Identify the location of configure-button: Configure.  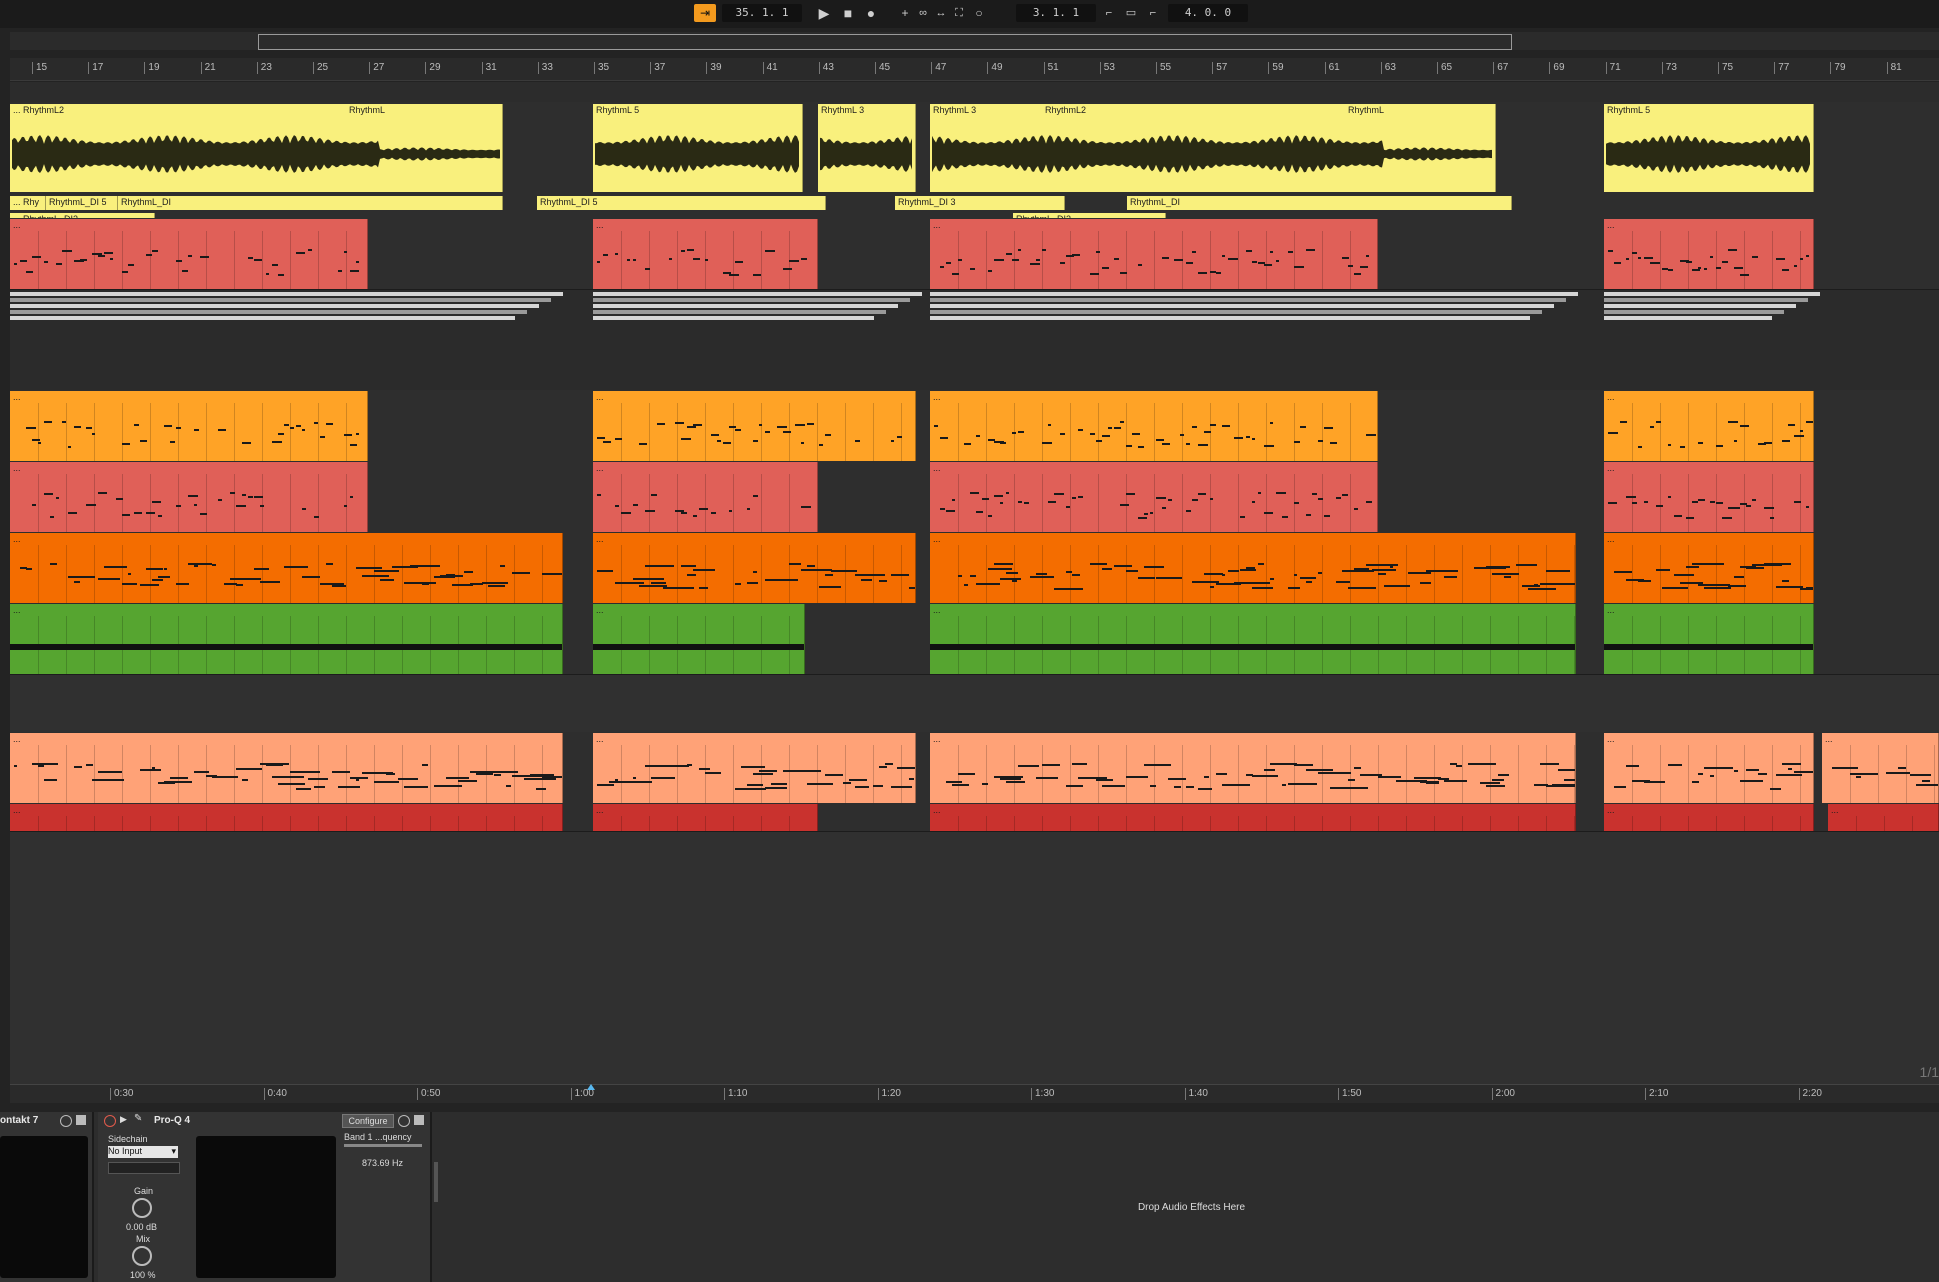
(368, 1121).